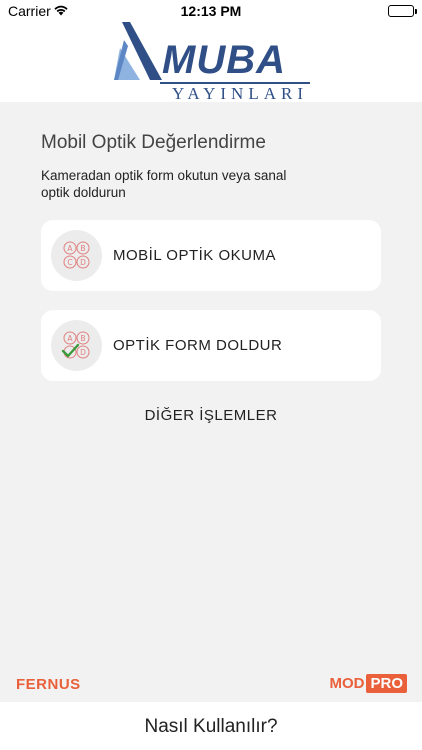 The image size is (422, 750). What do you see at coordinates (402, 11) in the screenshot?
I see `battery-icon` at bounding box center [402, 11].